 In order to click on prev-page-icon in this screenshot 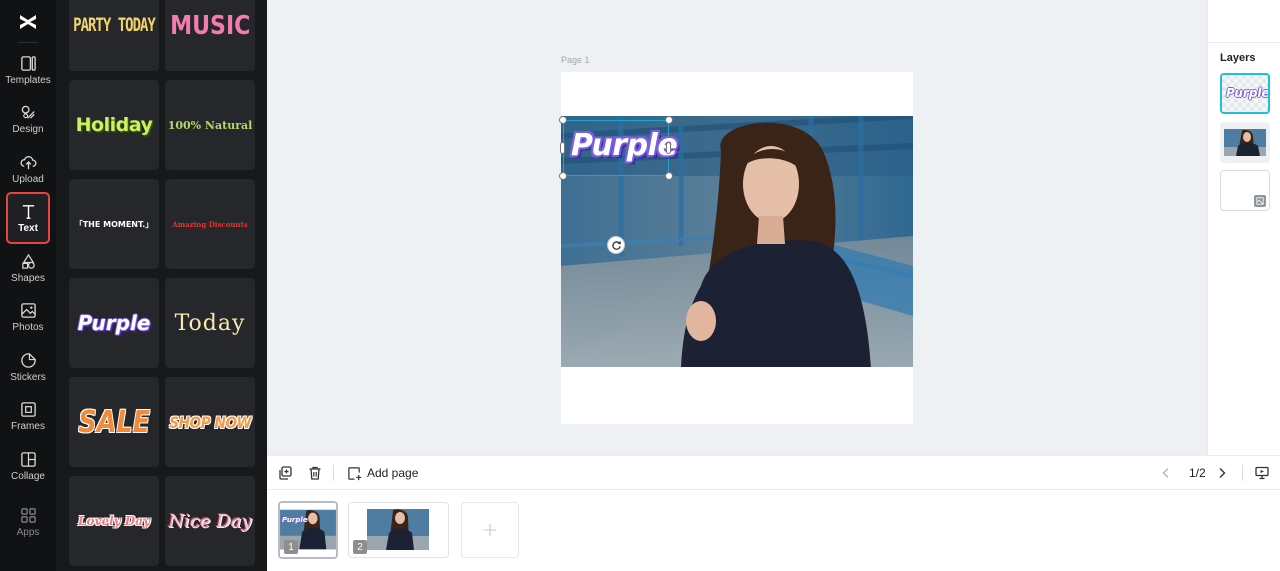, I will do `click(1166, 473)`.